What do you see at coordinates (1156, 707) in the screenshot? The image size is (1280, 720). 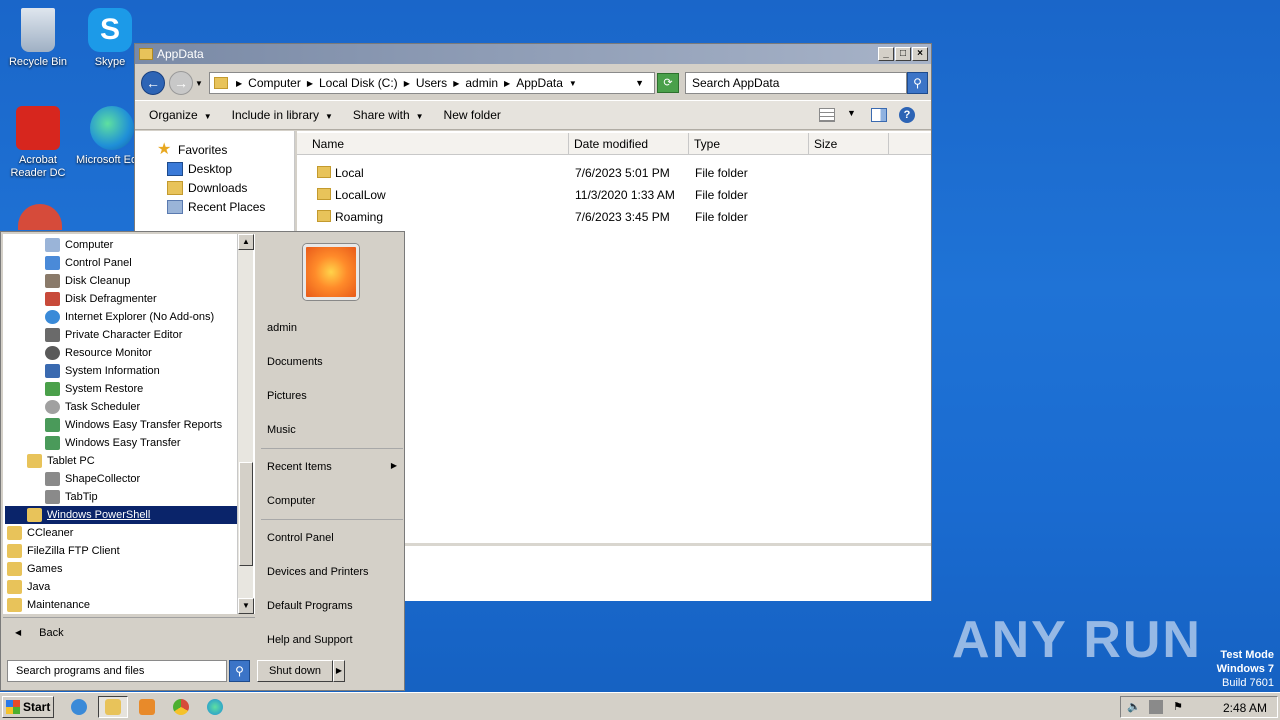 I see `network-icon` at bounding box center [1156, 707].